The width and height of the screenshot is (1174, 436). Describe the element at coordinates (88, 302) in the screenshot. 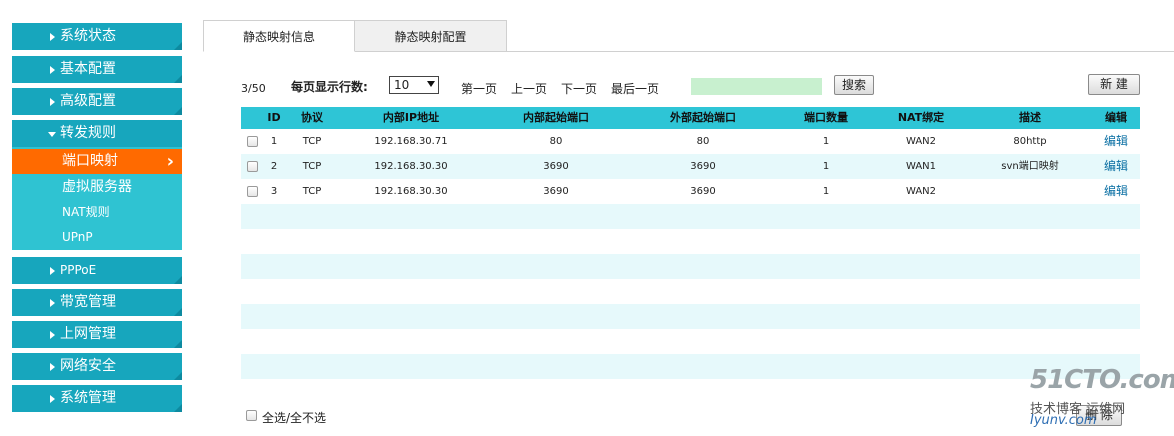

I see `sidebar-item-label: 带宽管理` at that location.